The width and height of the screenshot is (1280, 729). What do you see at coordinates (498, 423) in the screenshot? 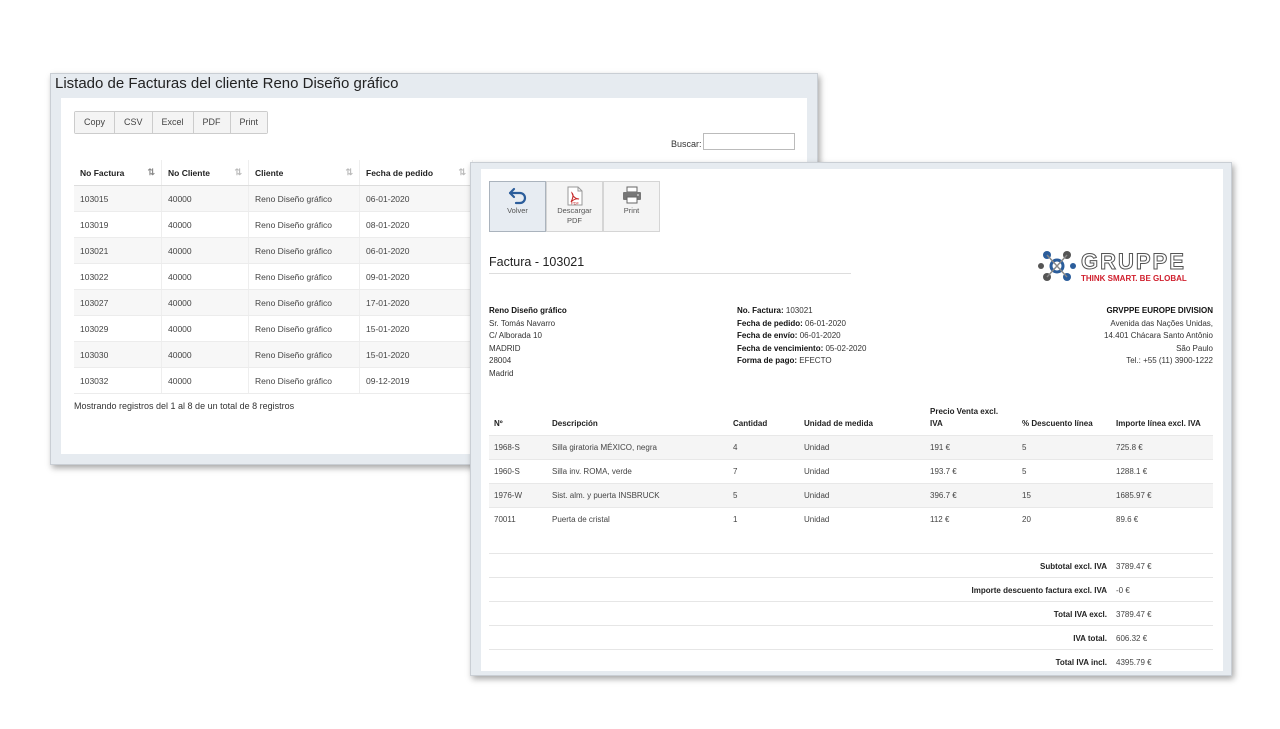
I see `column-header-no: Nº` at bounding box center [498, 423].